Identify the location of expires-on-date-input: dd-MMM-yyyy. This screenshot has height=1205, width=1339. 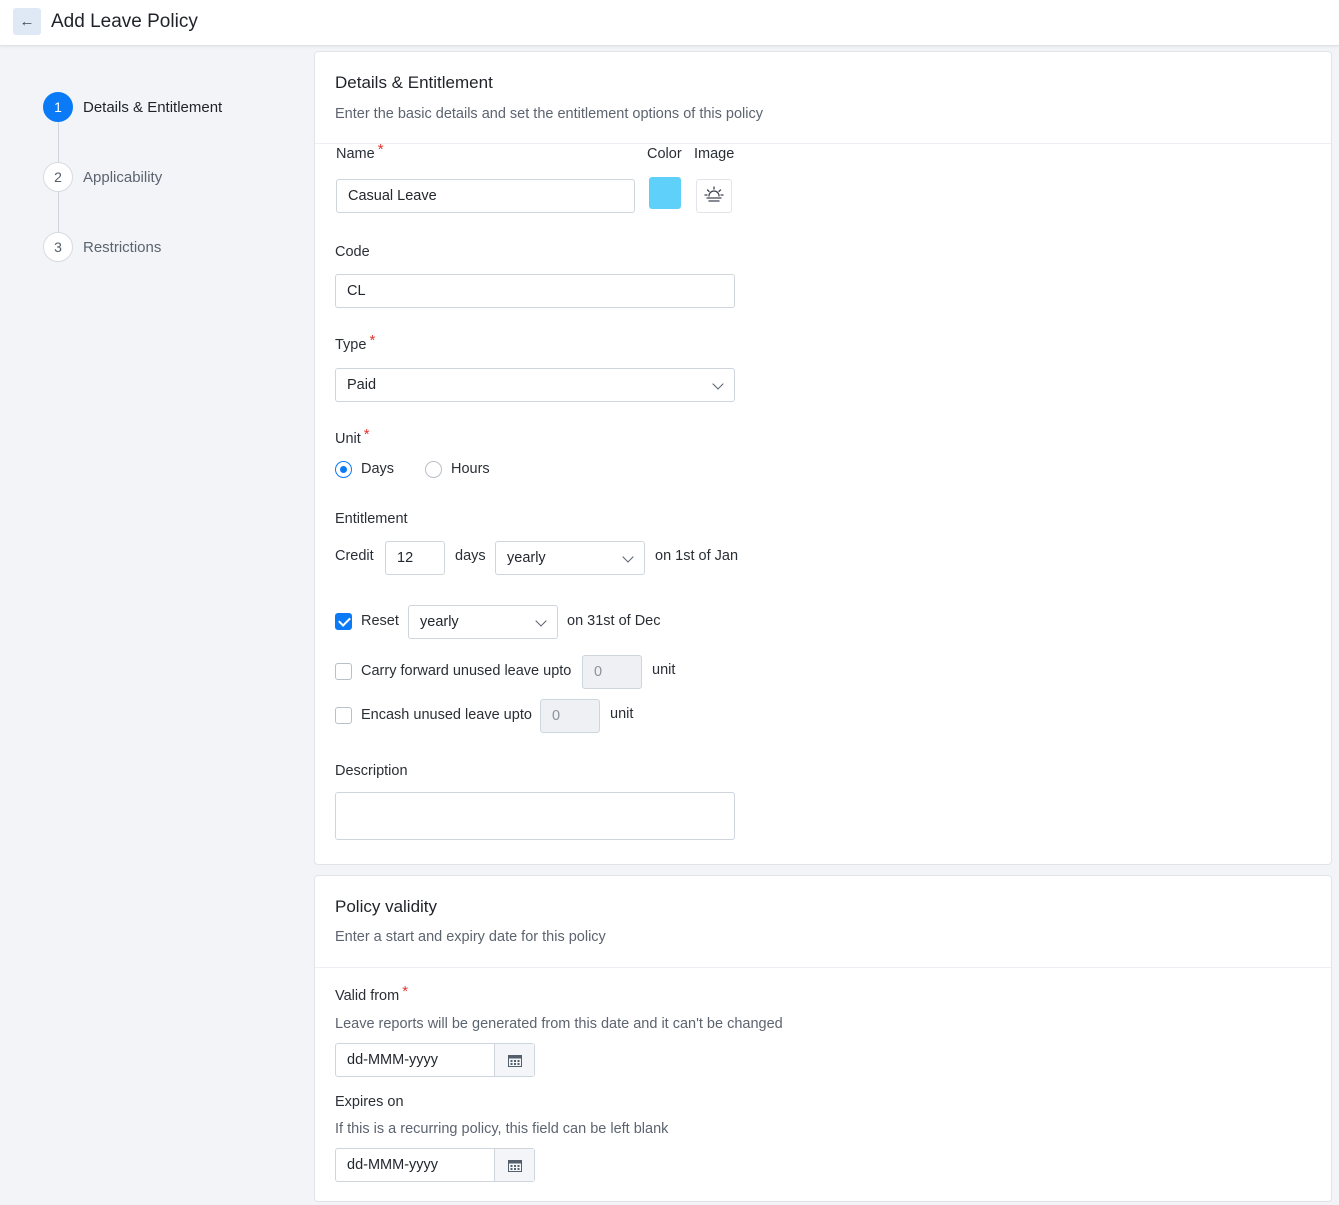
(435, 1165).